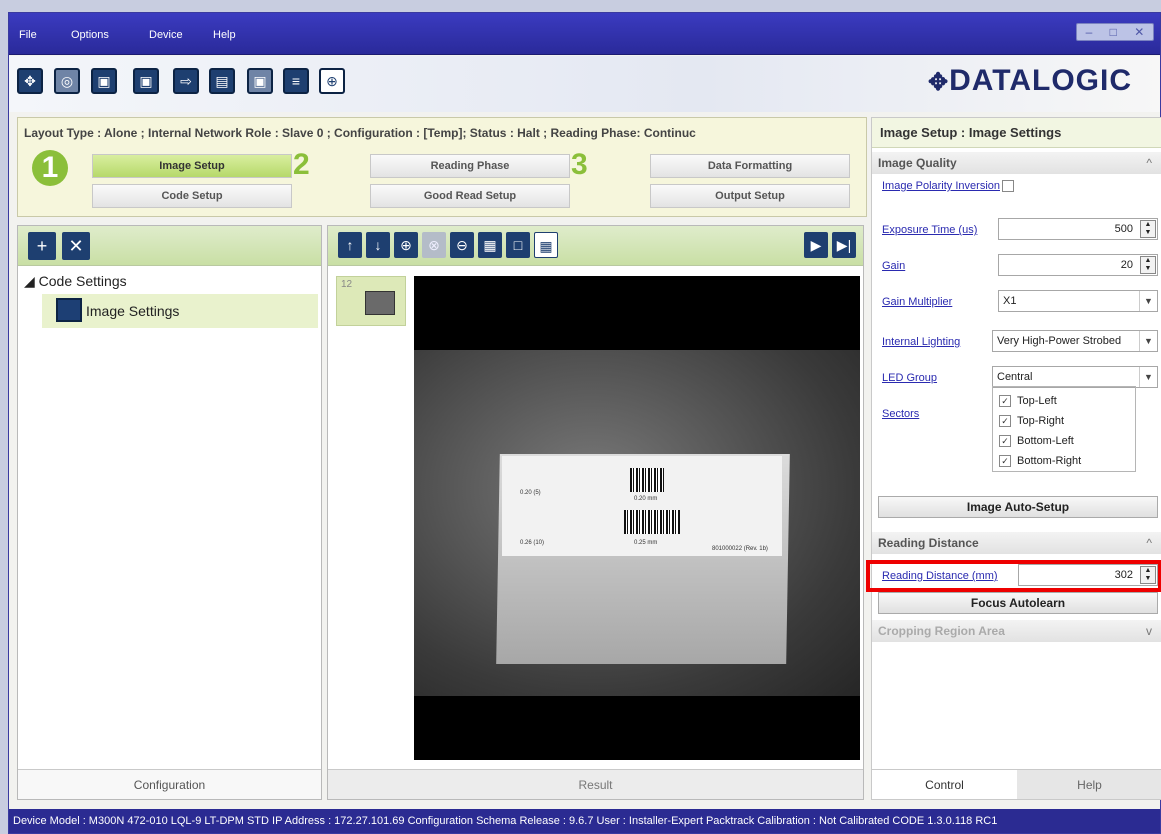 Image resolution: width=1161 pixels, height=834 pixels. Describe the element at coordinates (750, 166) in the screenshot. I see `data-formatting-button: Data Formatting` at that location.